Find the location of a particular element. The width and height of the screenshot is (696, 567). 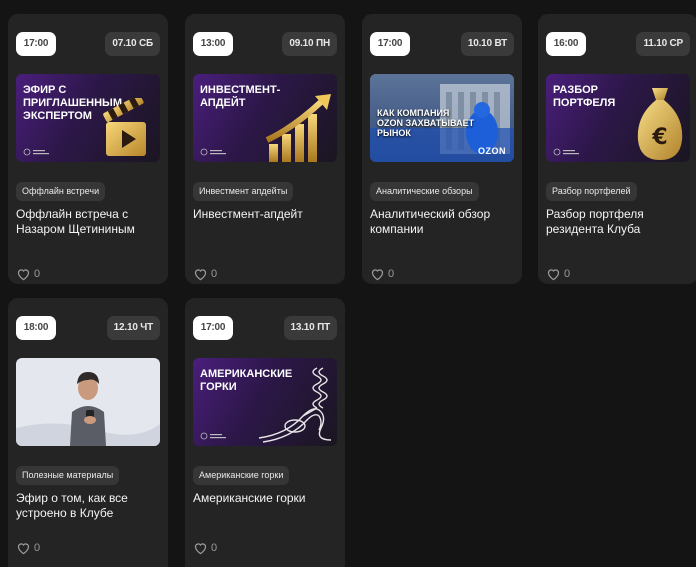

event-category-tag: Инвестмент апдейты is located at coordinates (243, 191).